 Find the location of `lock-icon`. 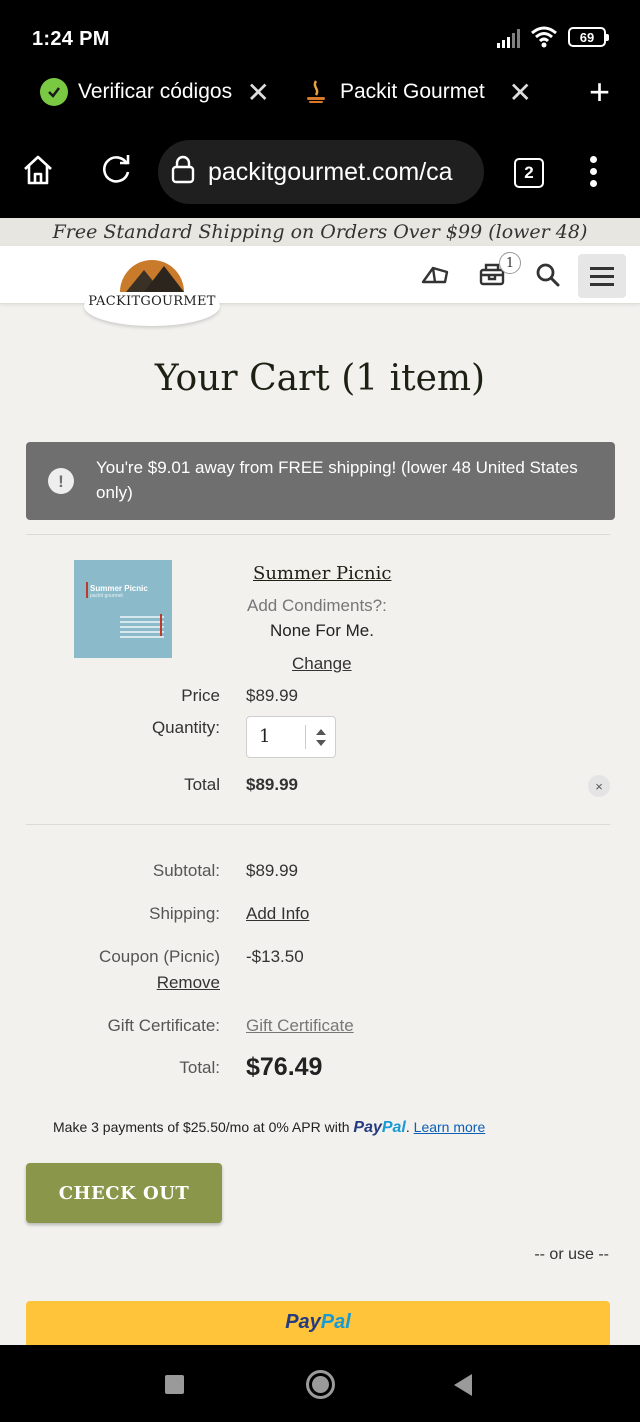

lock-icon is located at coordinates (183, 172).